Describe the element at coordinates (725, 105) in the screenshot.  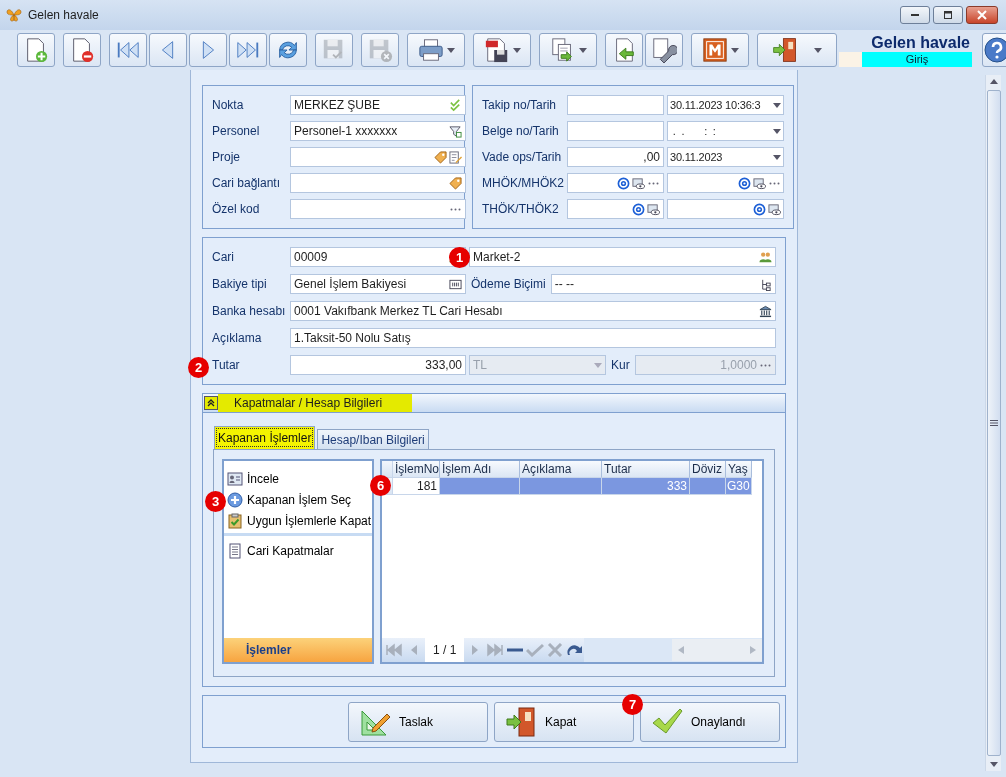
I see `date-dropdown: 30.11.2023 10:36:3` at that location.